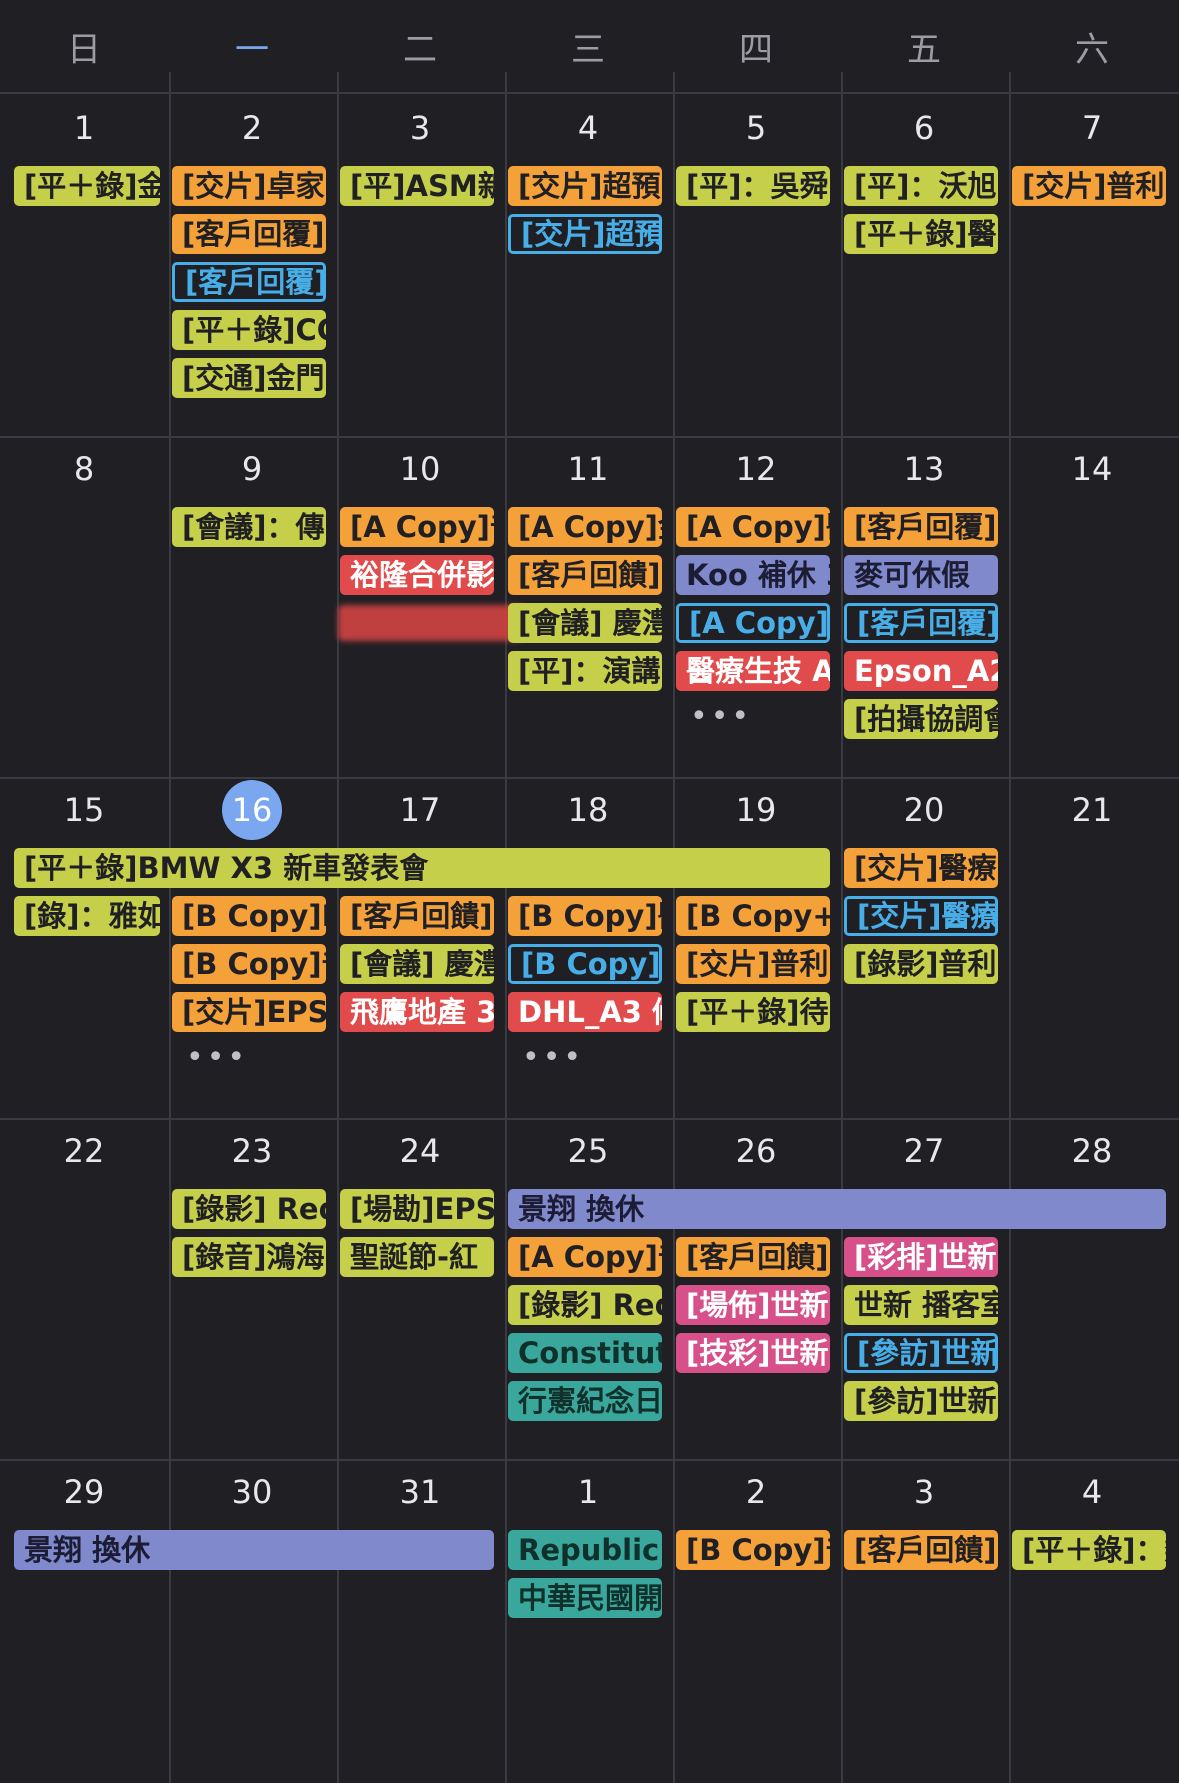 This screenshot has height=1783, width=1179. What do you see at coordinates (420, 1492) in the screenshot?
I see `date-cell: 31` at bounding box center [420, 1492].